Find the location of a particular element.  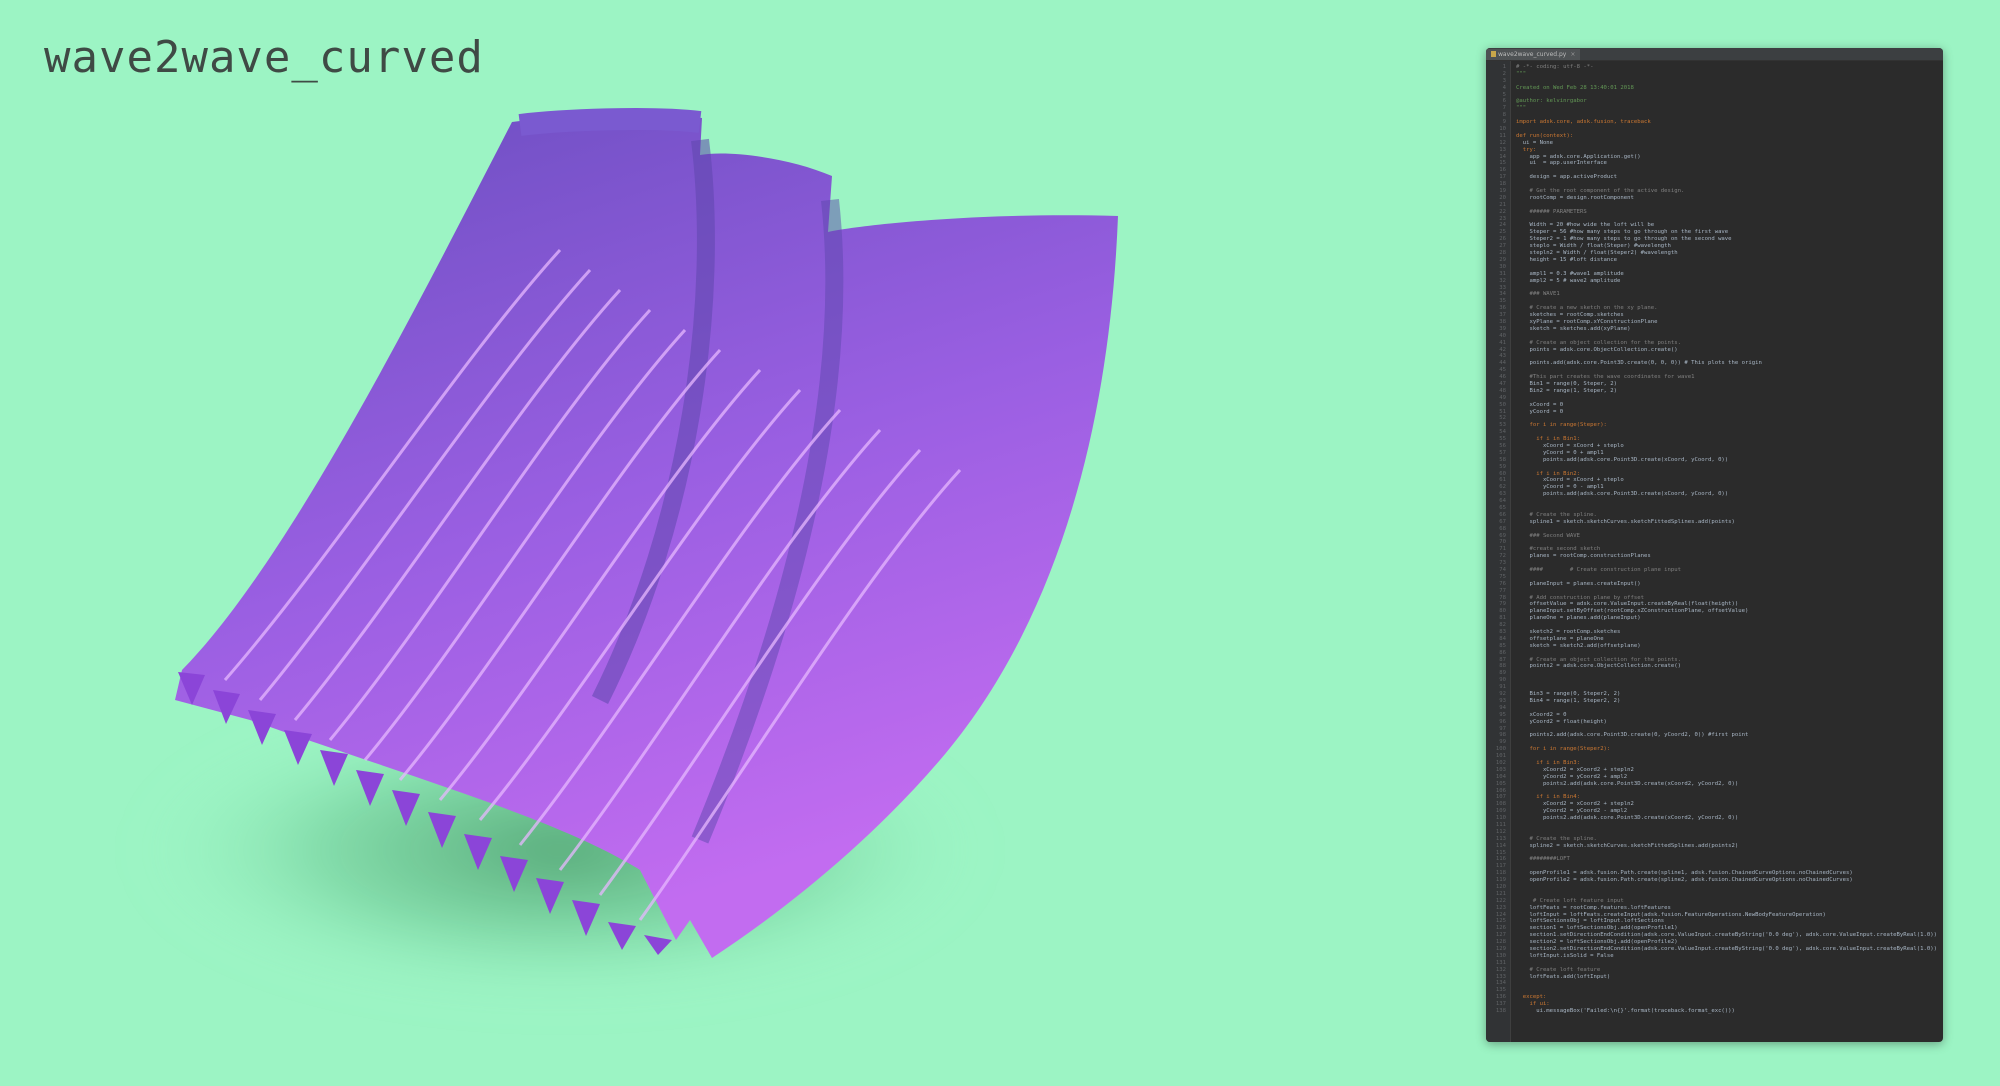

code-line: 65 is located at coordinates (1714, 508).